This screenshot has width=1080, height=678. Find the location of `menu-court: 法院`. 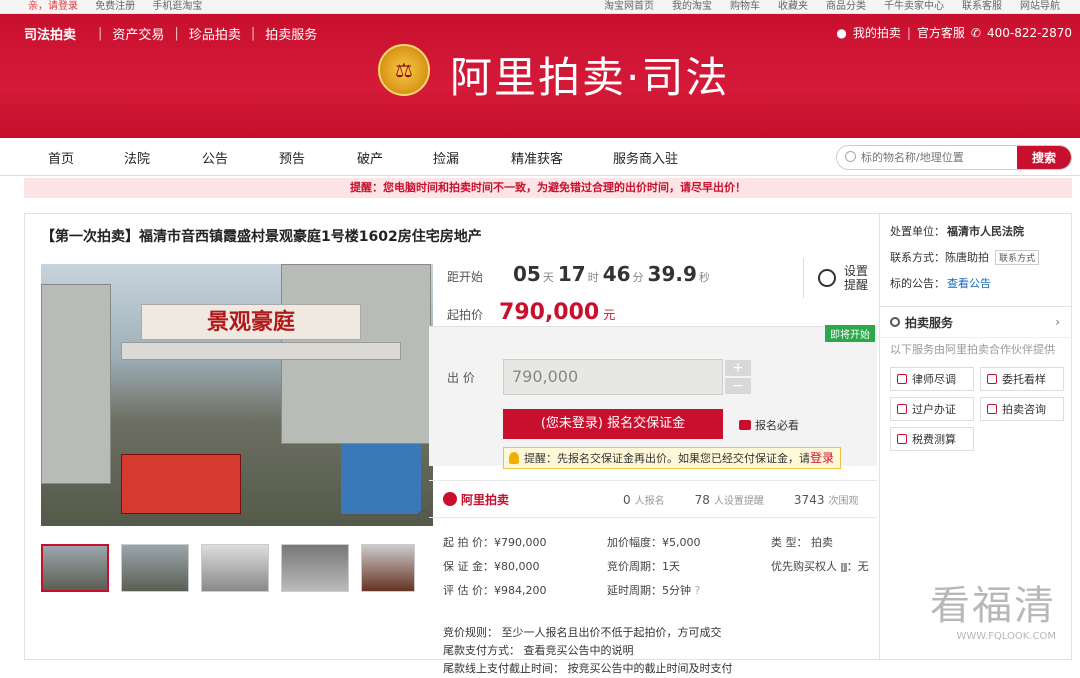

menu-court: 法院 is located at coordinates (163, 157).